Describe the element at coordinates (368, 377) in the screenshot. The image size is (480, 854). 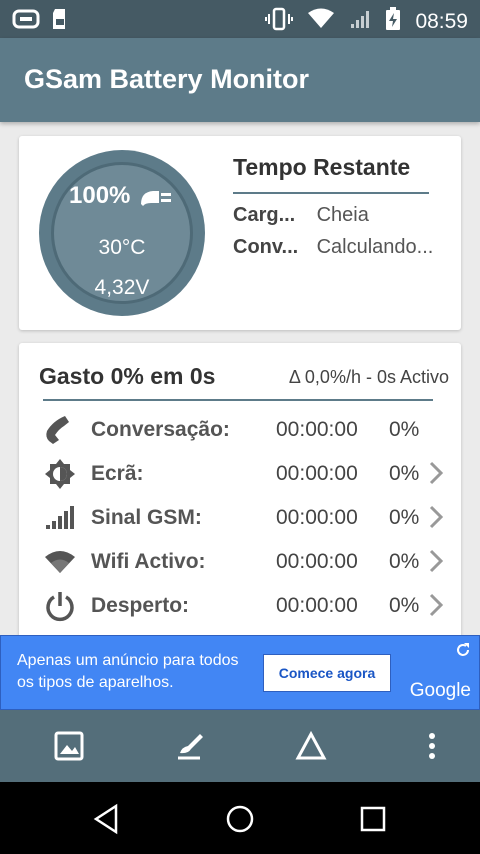
I see `usage-rate: Δ 0,0%/h - 0s Activo` at that location.